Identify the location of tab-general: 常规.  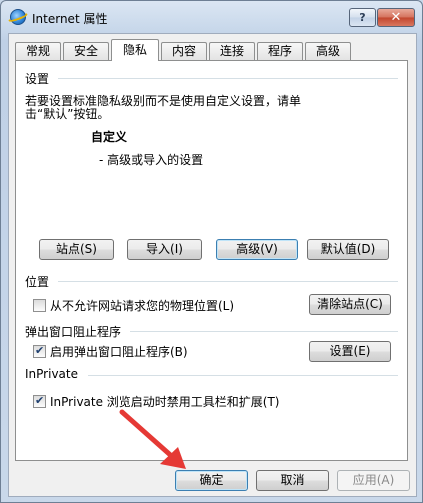
(38, 51).